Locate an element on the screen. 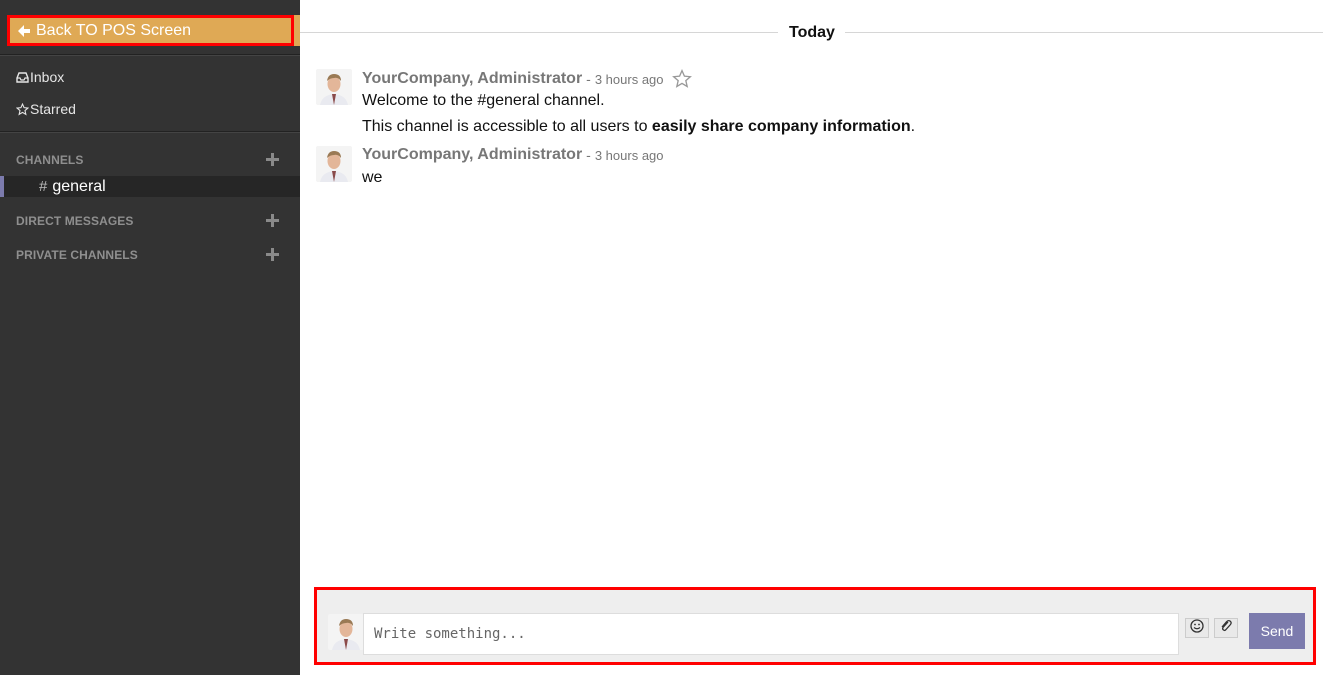  message-bold-text: easily share company information is located at coordinates (781, 126).